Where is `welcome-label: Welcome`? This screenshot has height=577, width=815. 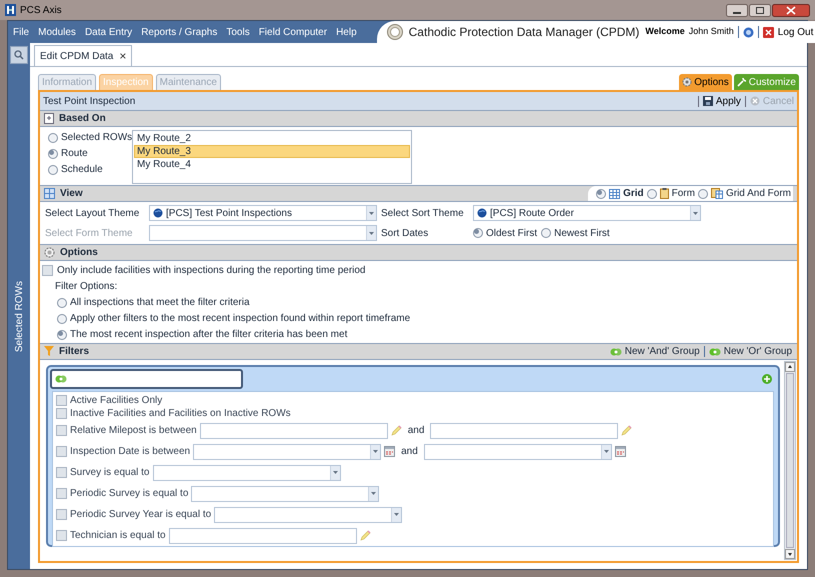 welcome-label: Welcome is located at coordinates (665, 31).